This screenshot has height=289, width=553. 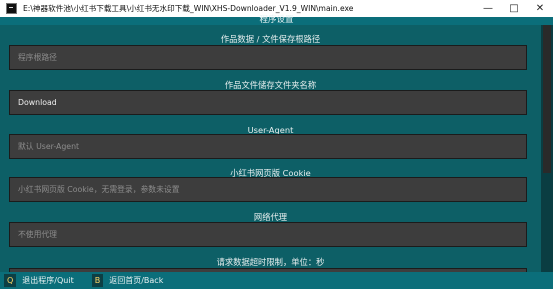 What do you see at coordinates (10, 280) in the screenshot?
I see `quit-key: Q` at bounding box center [10, 280].